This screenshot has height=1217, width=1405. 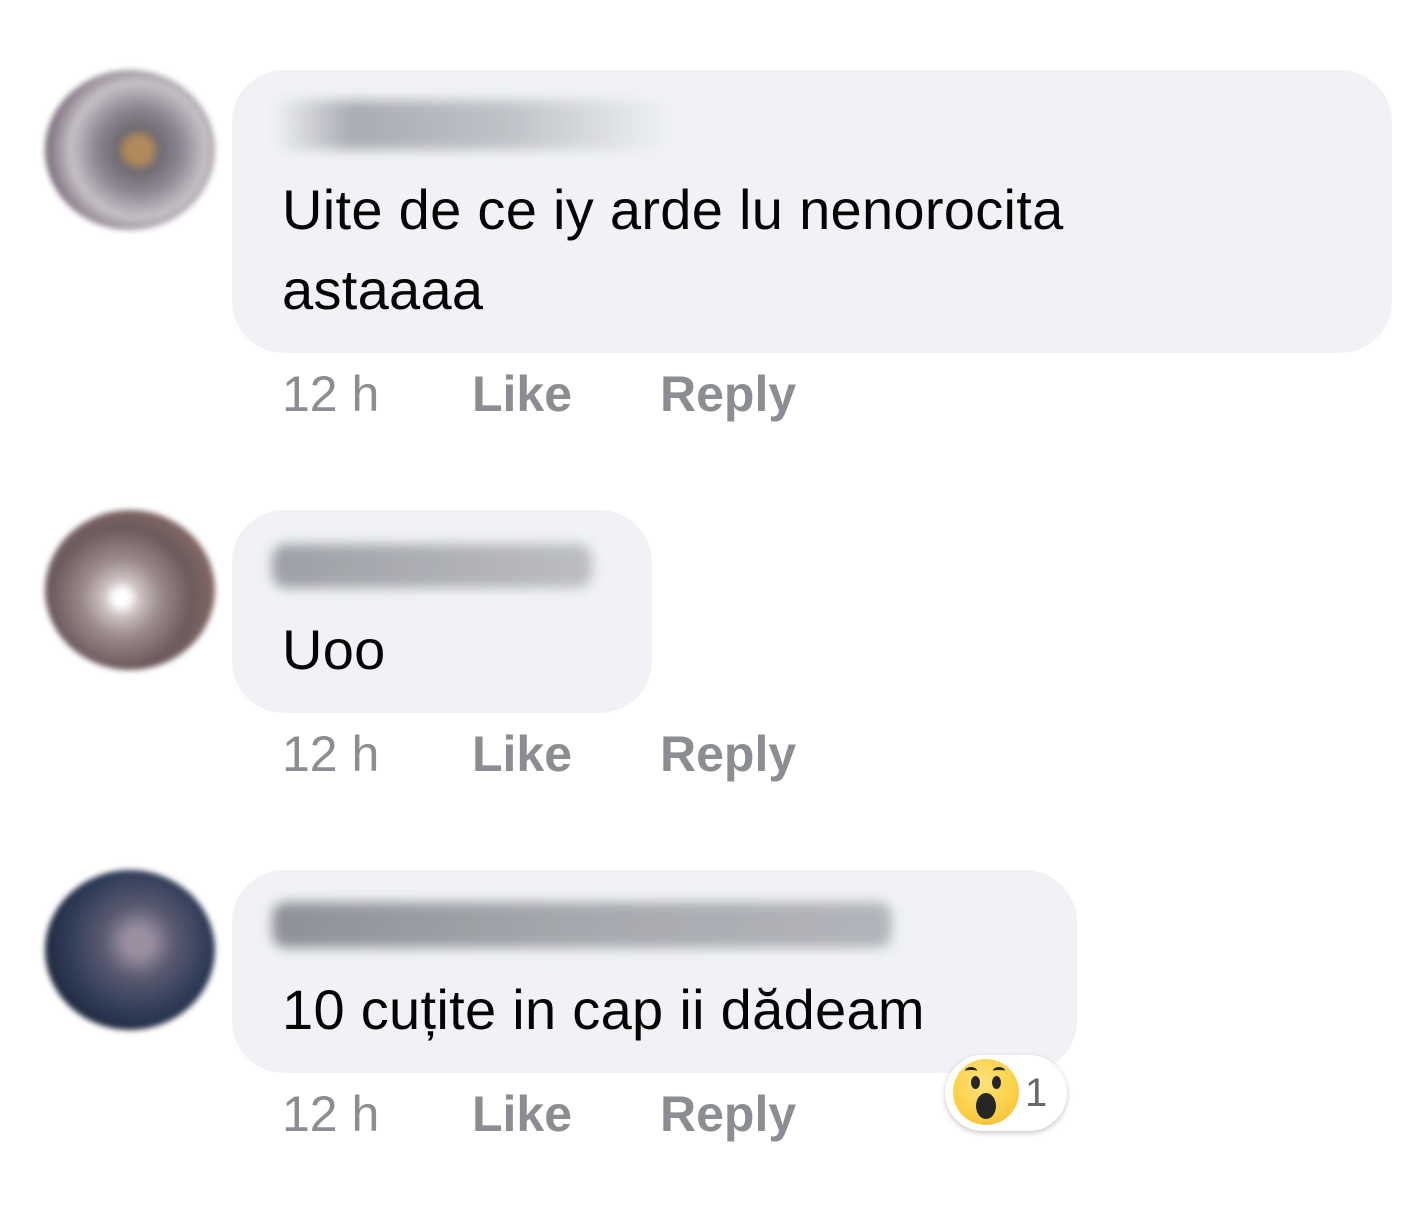 What do you see at coordinates (1036, 1093) in the screenshot?
I see `reaction-count: 1` at bounding box center [1036, 1093].